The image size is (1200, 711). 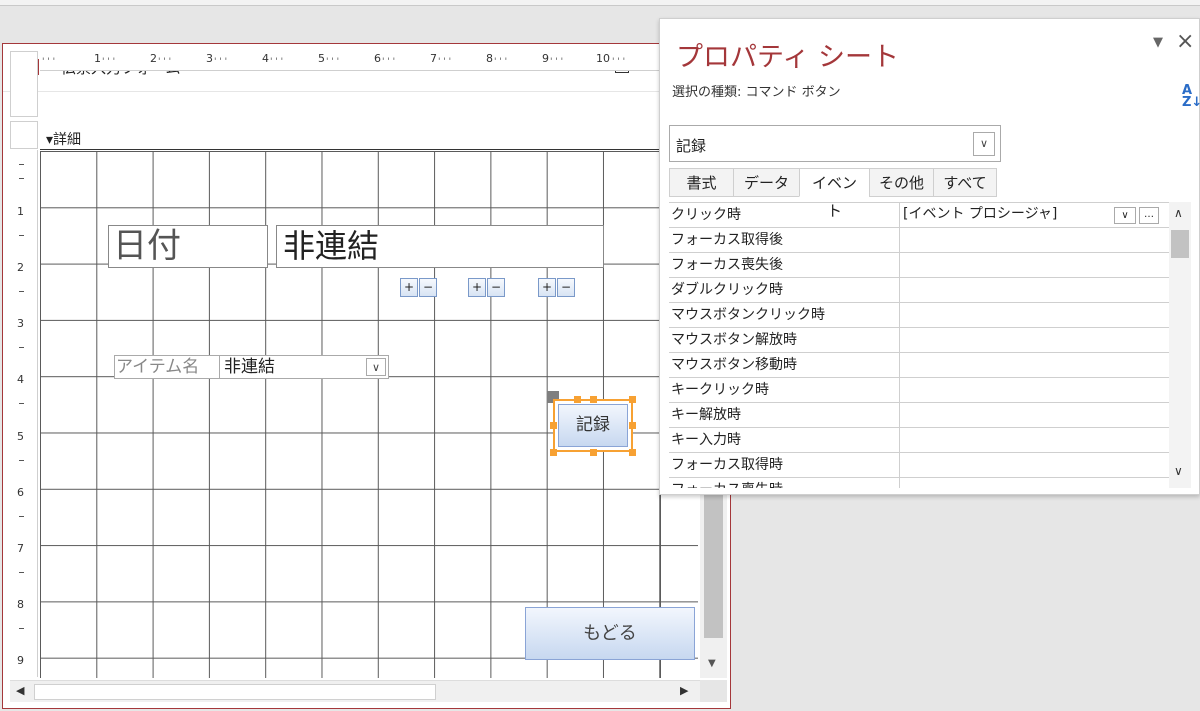 I want to click on property-row: フォーカス喪失後, so click(x=919, y=265).